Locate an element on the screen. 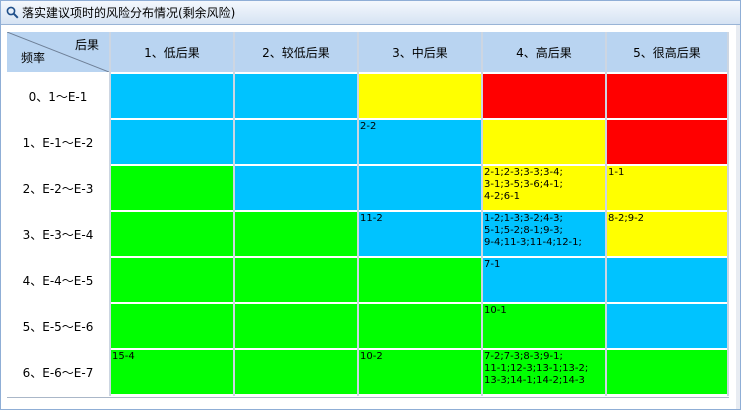 The image size is (742, 411). risk-cell-r1-c4 is located at coordinates (544, 142).